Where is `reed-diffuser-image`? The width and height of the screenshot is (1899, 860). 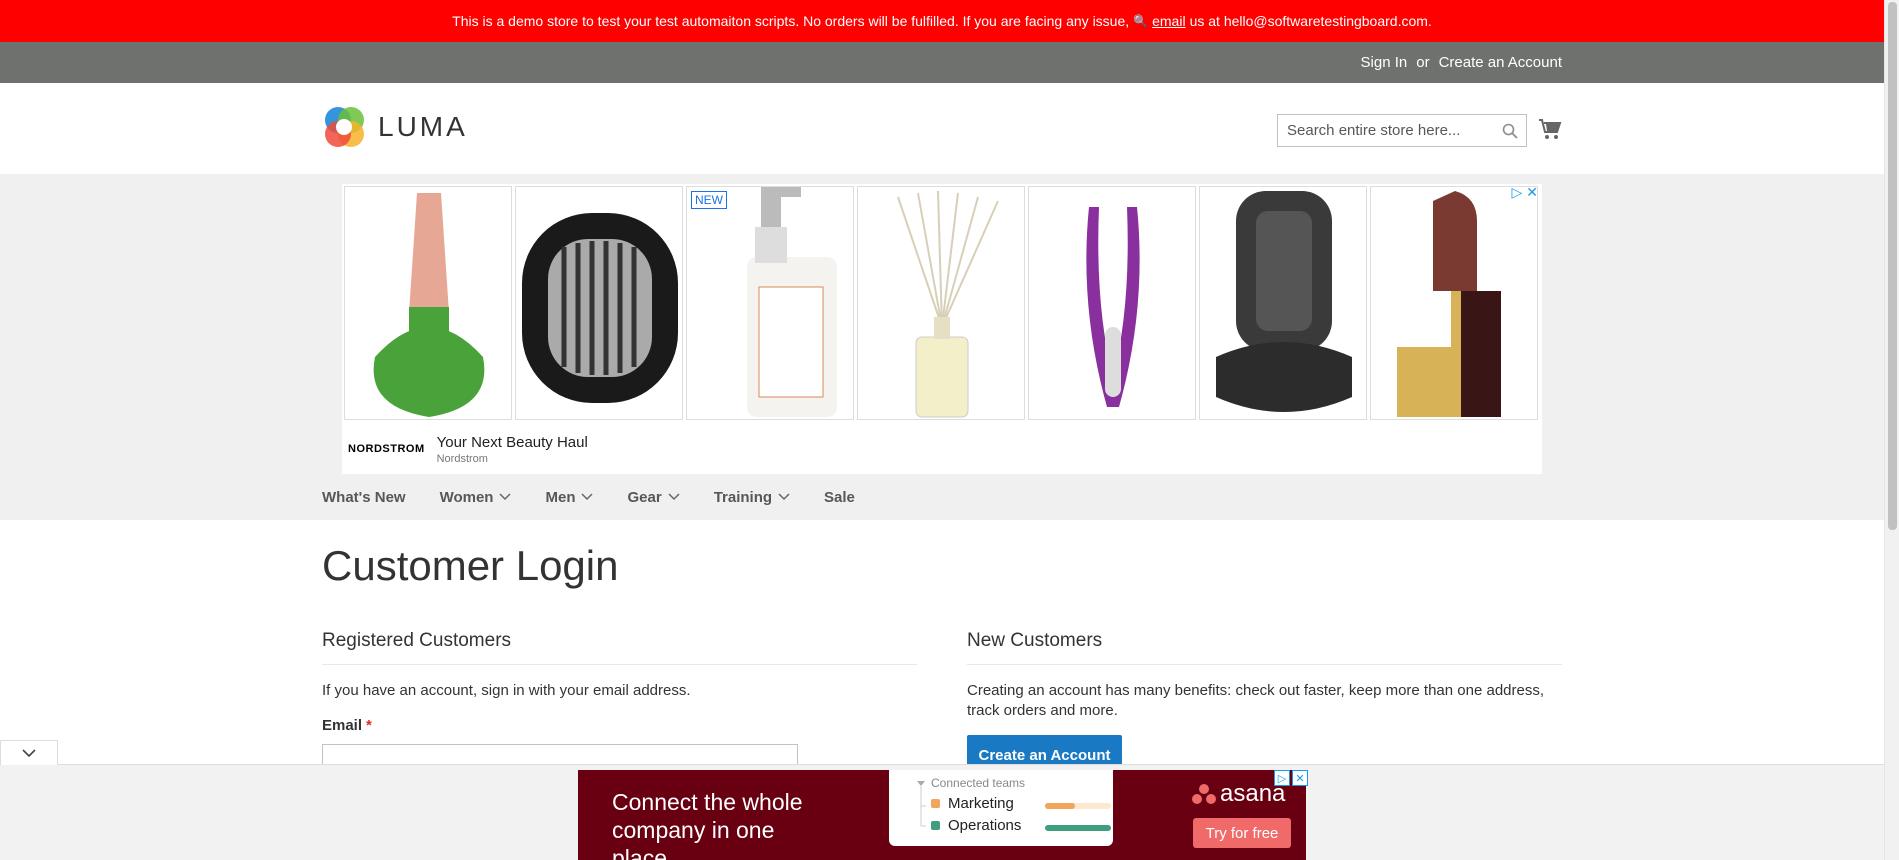 reed-diffuser-image is located at coordinates (948, 304).